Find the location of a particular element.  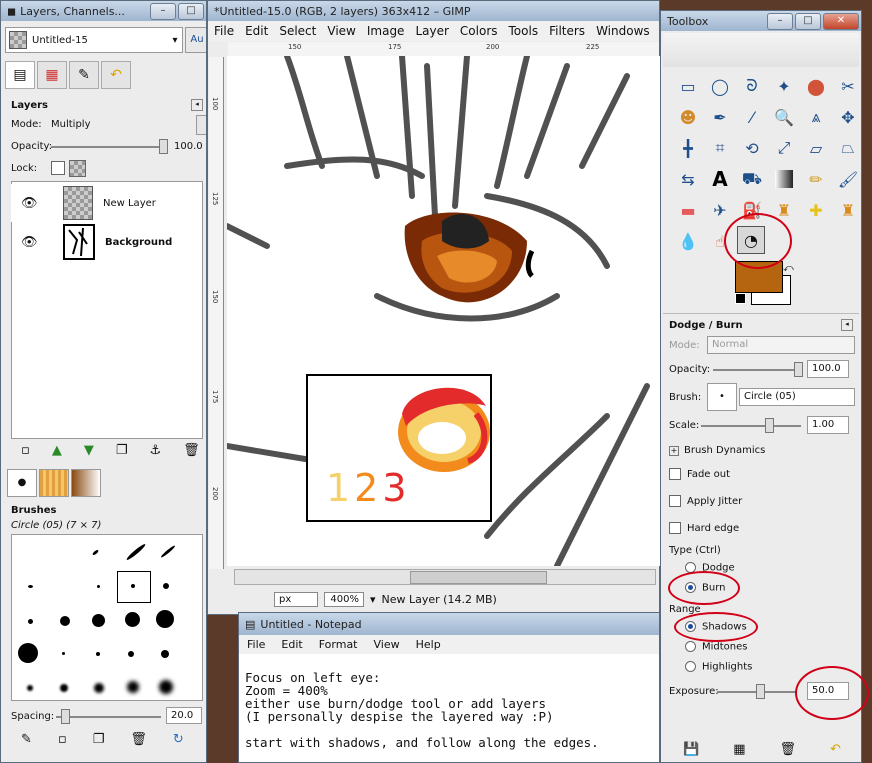

spacing-slider-handle is located at coordinates (65, 716).